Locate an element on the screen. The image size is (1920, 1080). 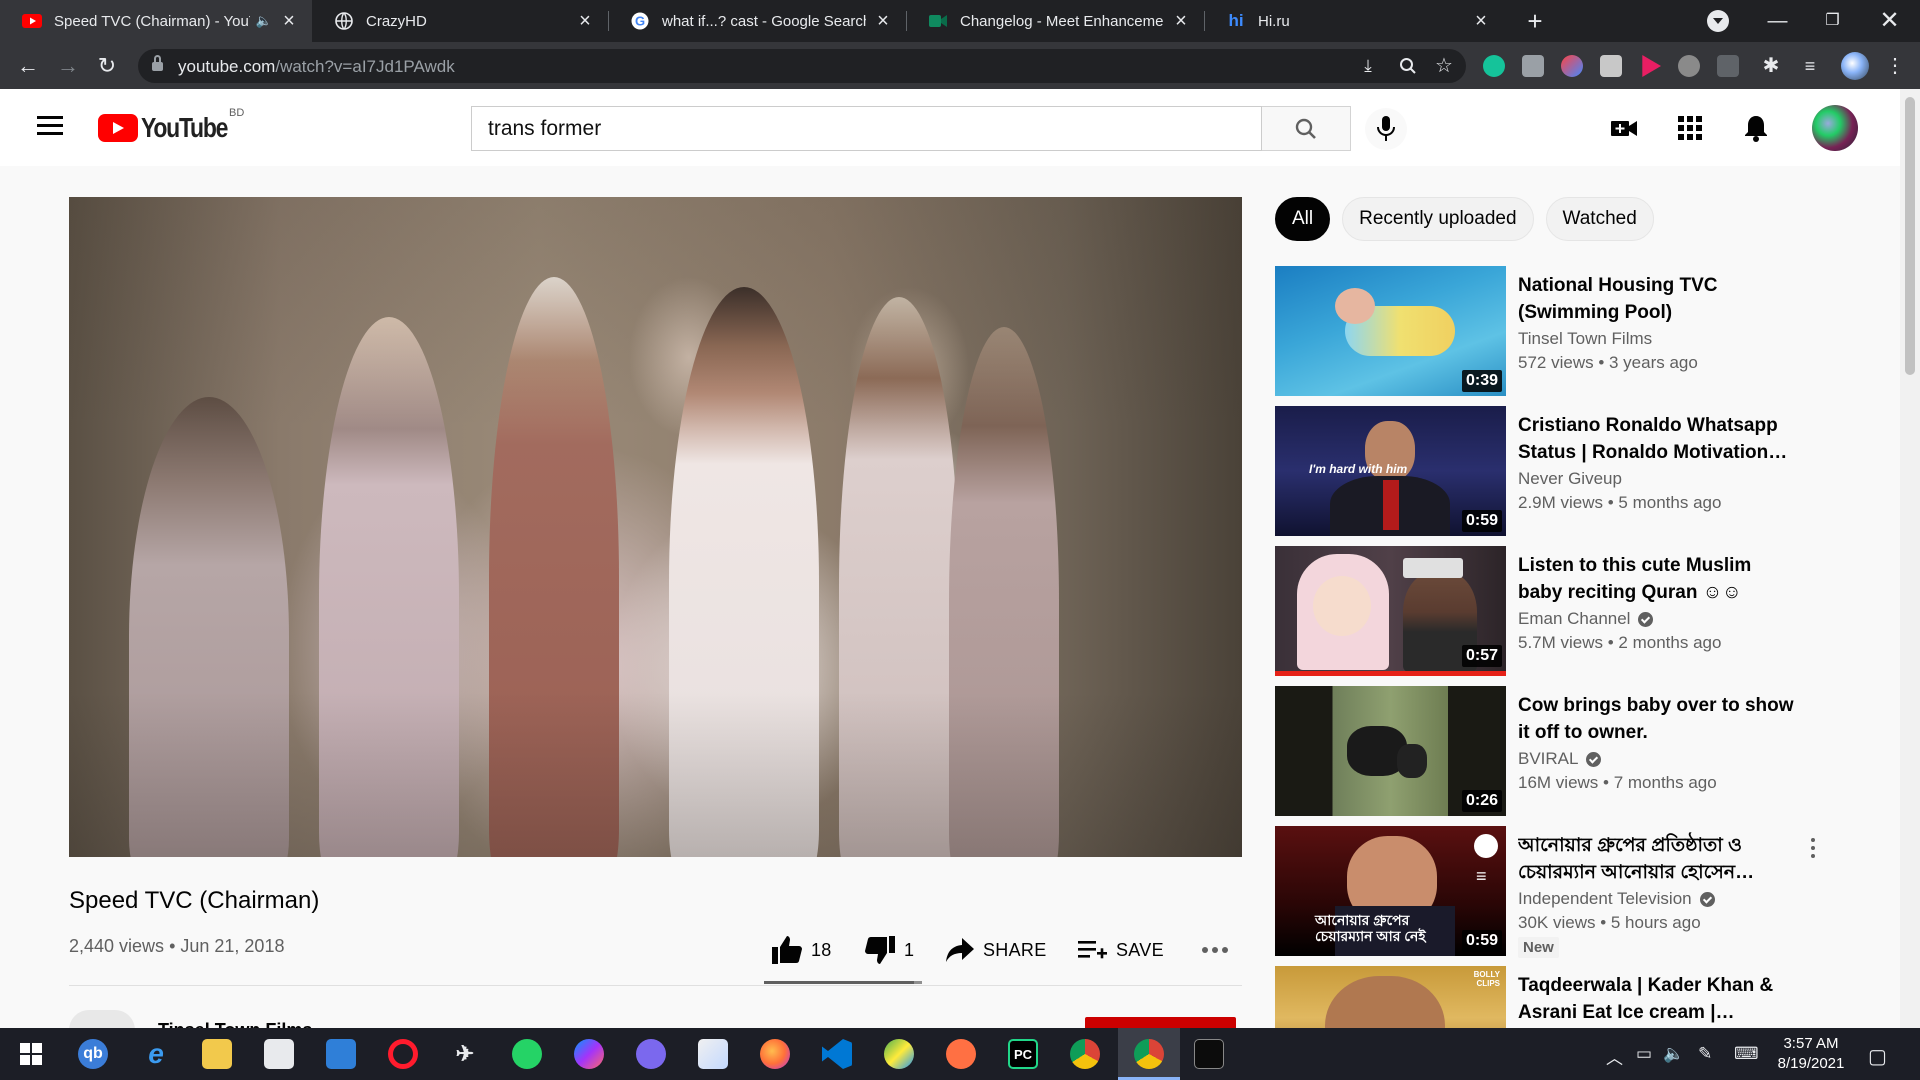
tab-youtube: Speed TVC (Chairman) - YouTube 🔈 × is located at coordinates (156, 21).